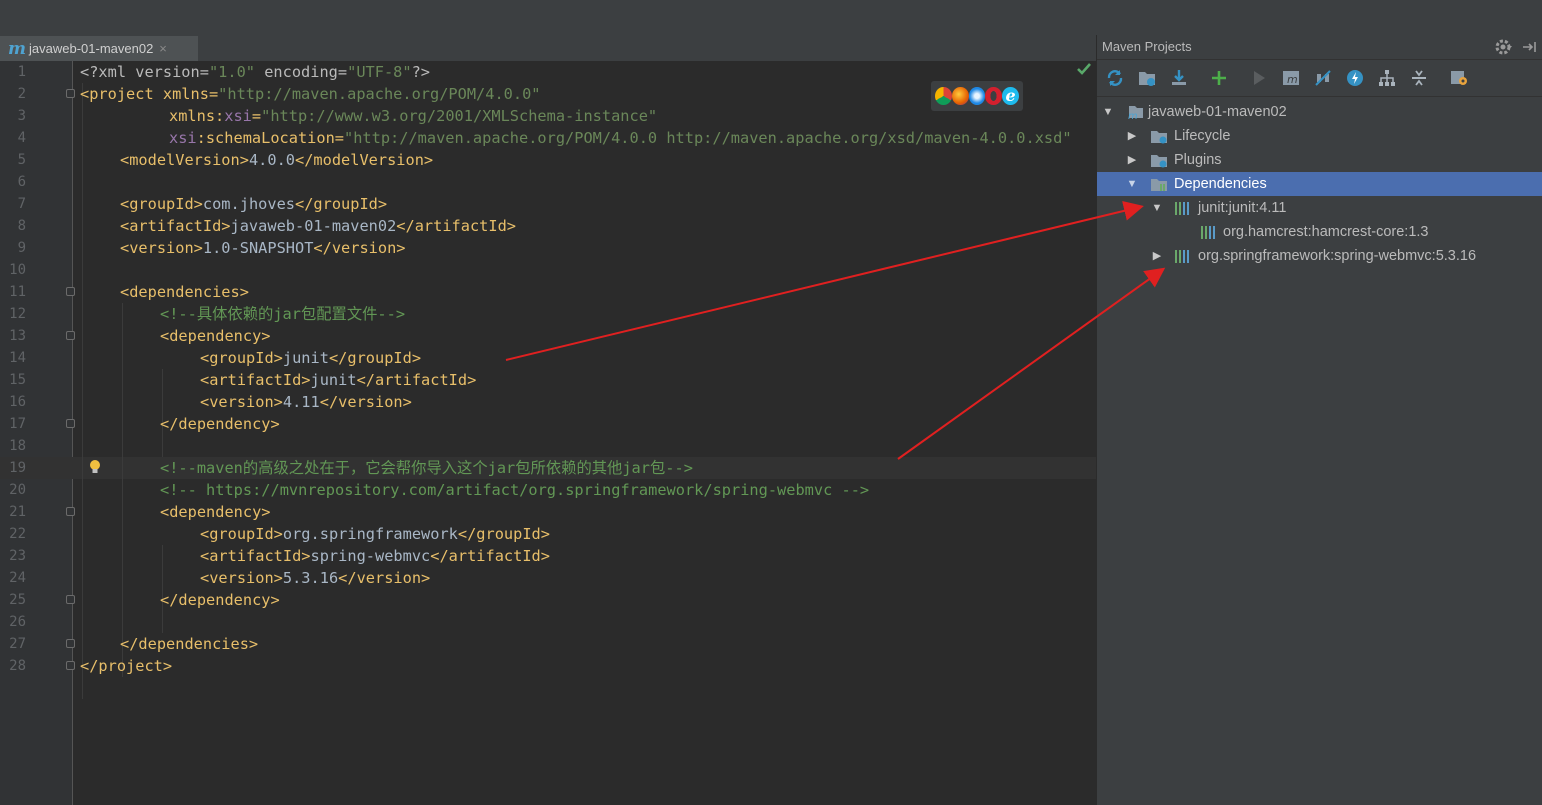 This screenshot has width=1542, height=805. I want to click on maven-module-icon: m, so click(1135, 113).